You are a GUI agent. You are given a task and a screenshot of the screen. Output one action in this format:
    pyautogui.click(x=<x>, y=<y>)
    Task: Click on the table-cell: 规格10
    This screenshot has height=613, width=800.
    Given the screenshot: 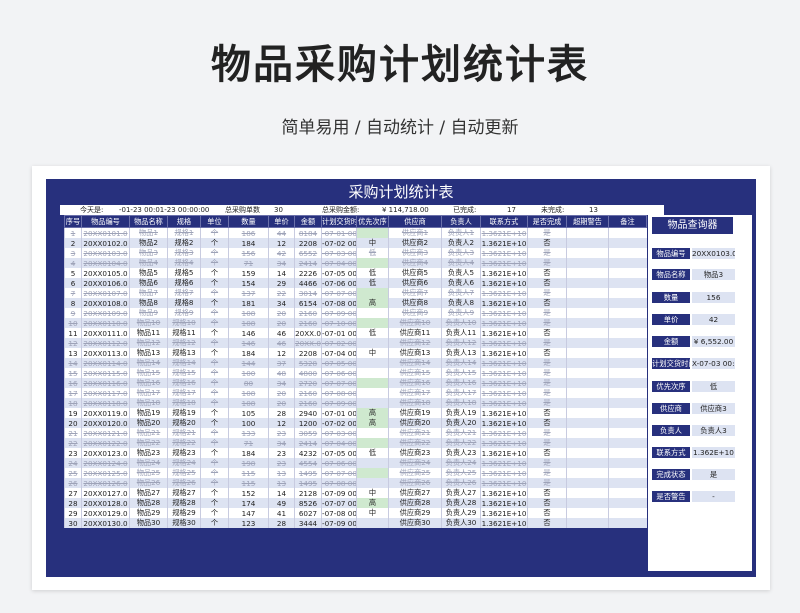 What is the action you would take?
    pyautogui.click(x=184, y=323)
    